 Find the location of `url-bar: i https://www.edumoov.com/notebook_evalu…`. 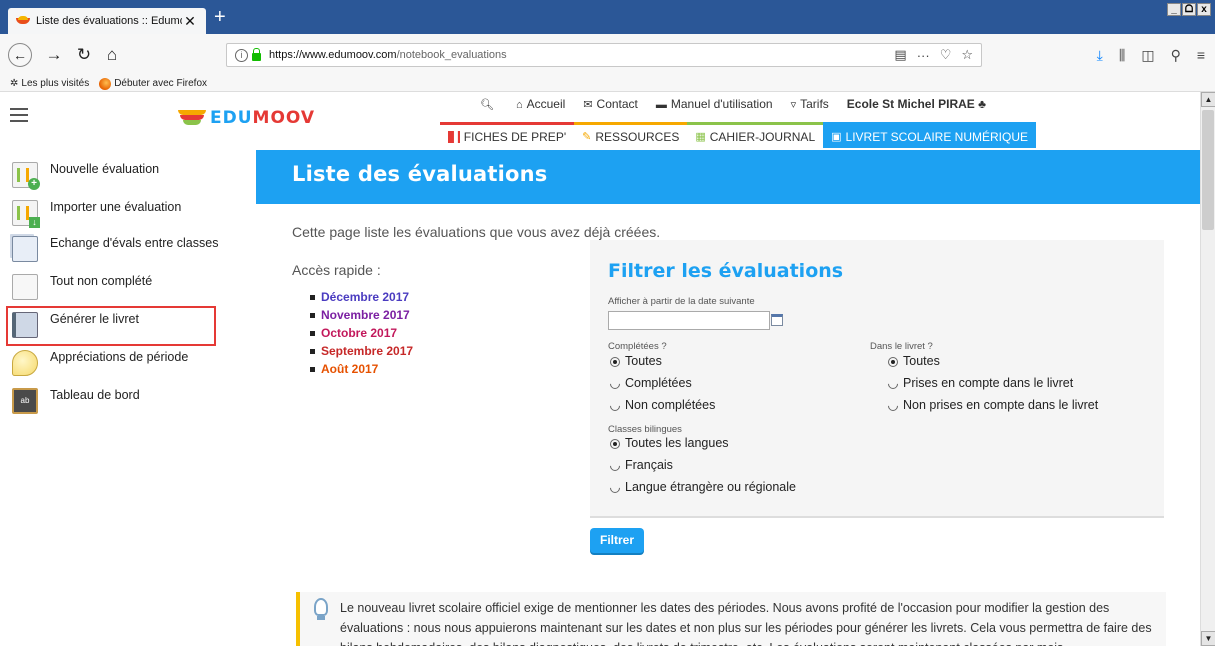

url-bar: i https://www.edumoov.com/notebook_evalu… is located at coordinates (604, 55).